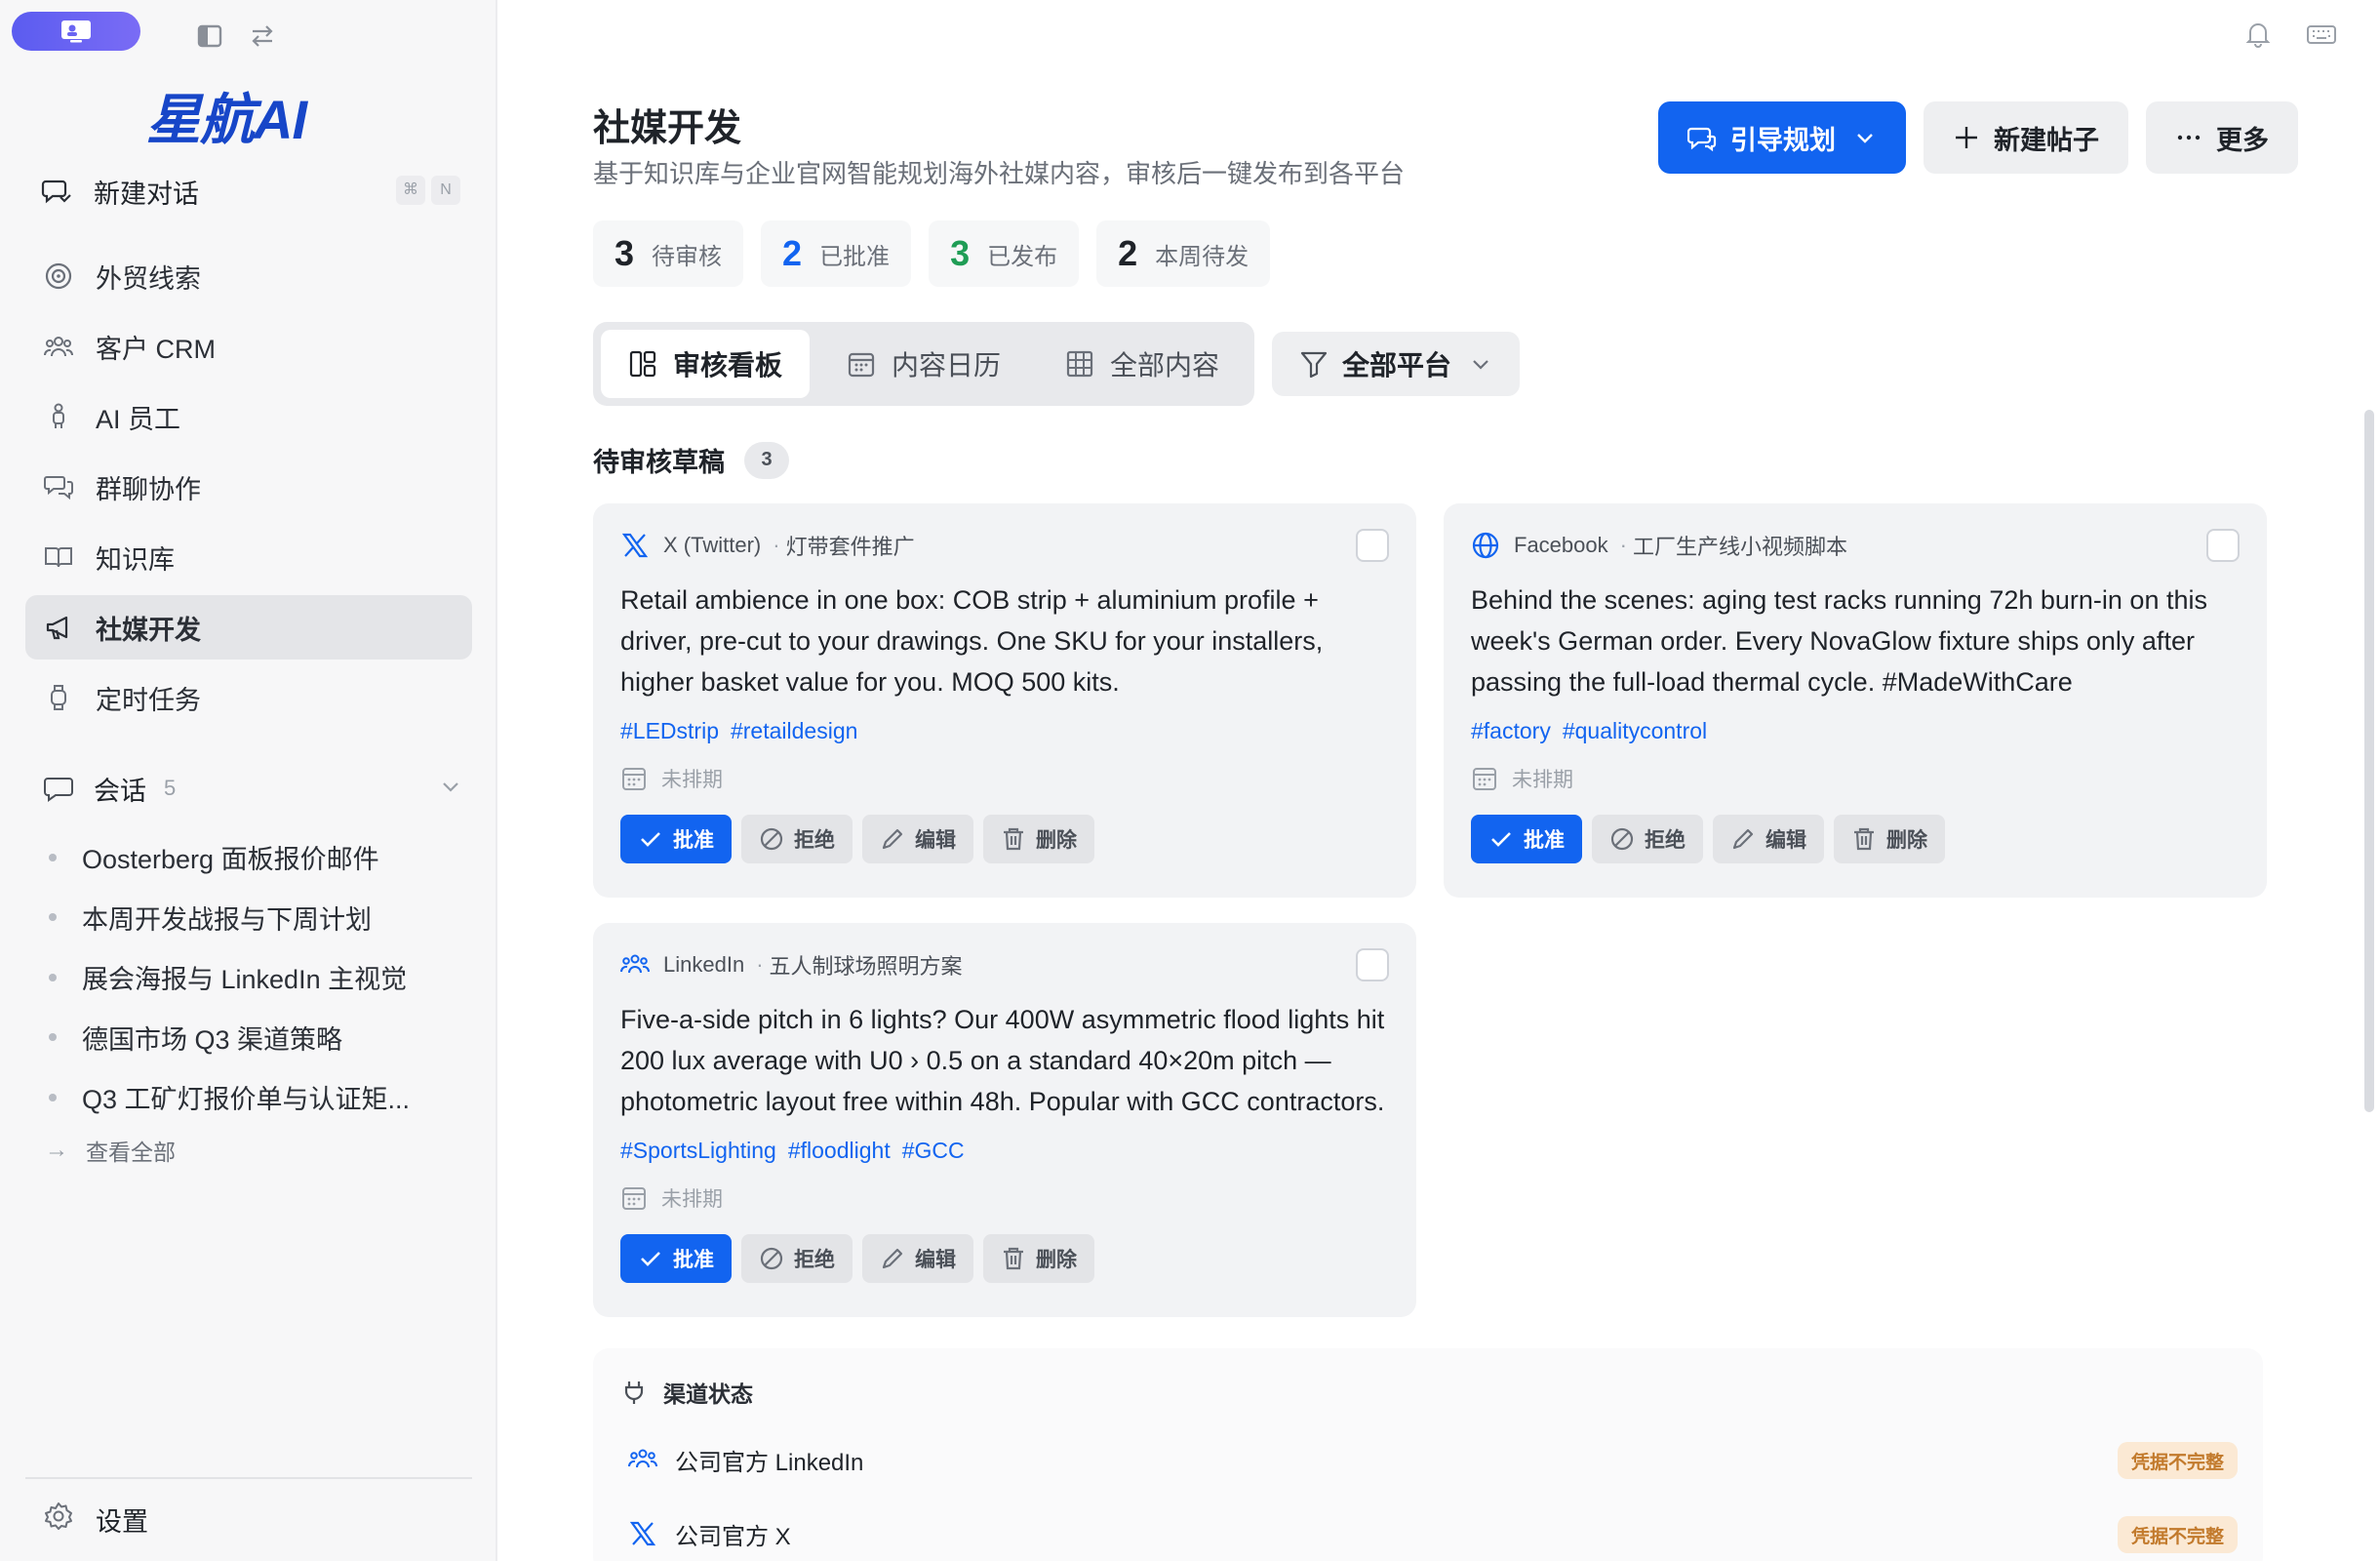  Describe the element at coordinates (2321, 37) in the screenshot. I see `keyboard-icon` at that location.